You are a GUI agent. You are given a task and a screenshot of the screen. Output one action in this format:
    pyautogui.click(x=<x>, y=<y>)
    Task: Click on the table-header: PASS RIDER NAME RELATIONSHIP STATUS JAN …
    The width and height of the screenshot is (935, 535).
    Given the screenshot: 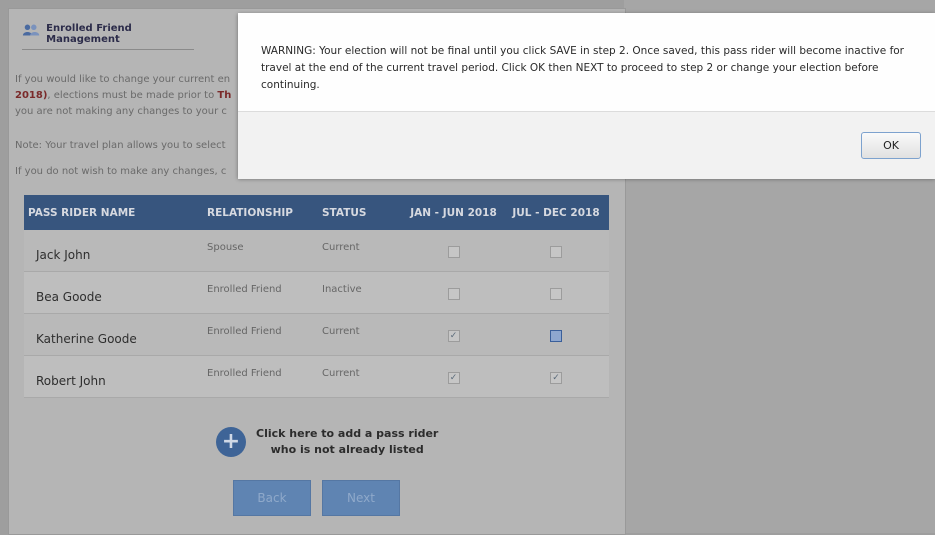 What is the action you would take?
    pyautogui.click(x=316, y=212)
    